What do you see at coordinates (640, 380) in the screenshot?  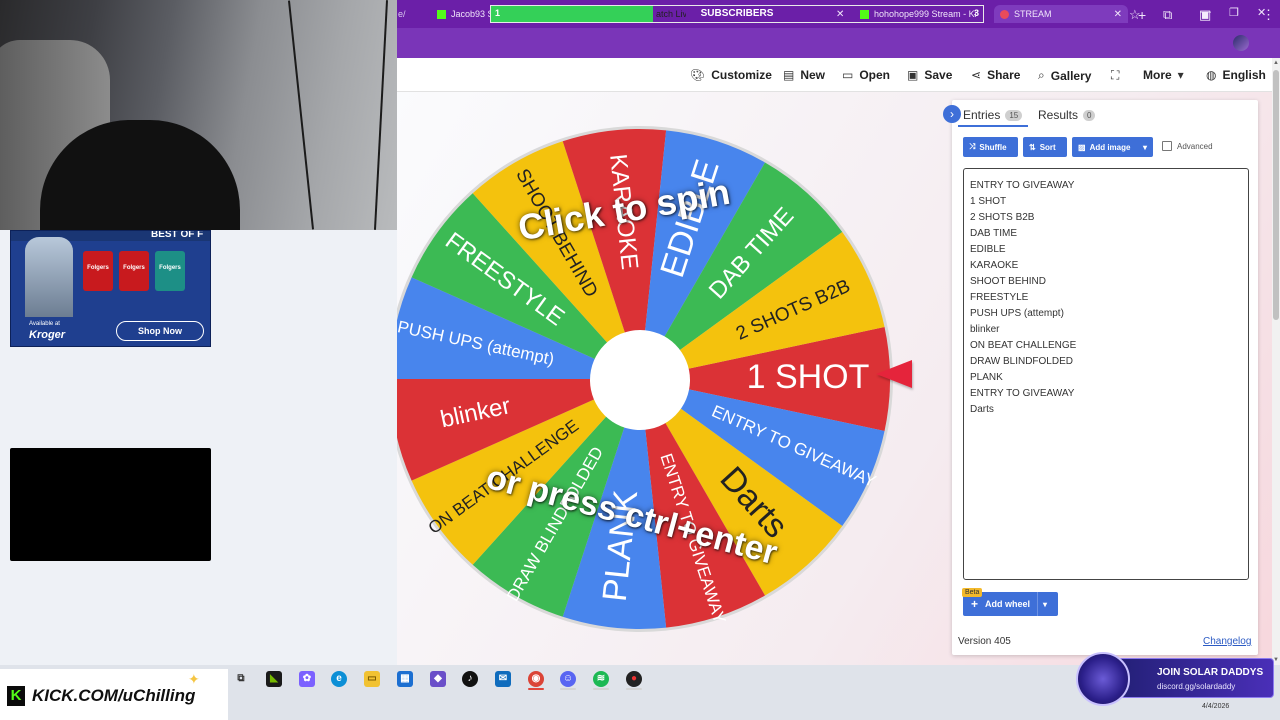 I see `wheel-center-hub` at bounding box center [640, 380].